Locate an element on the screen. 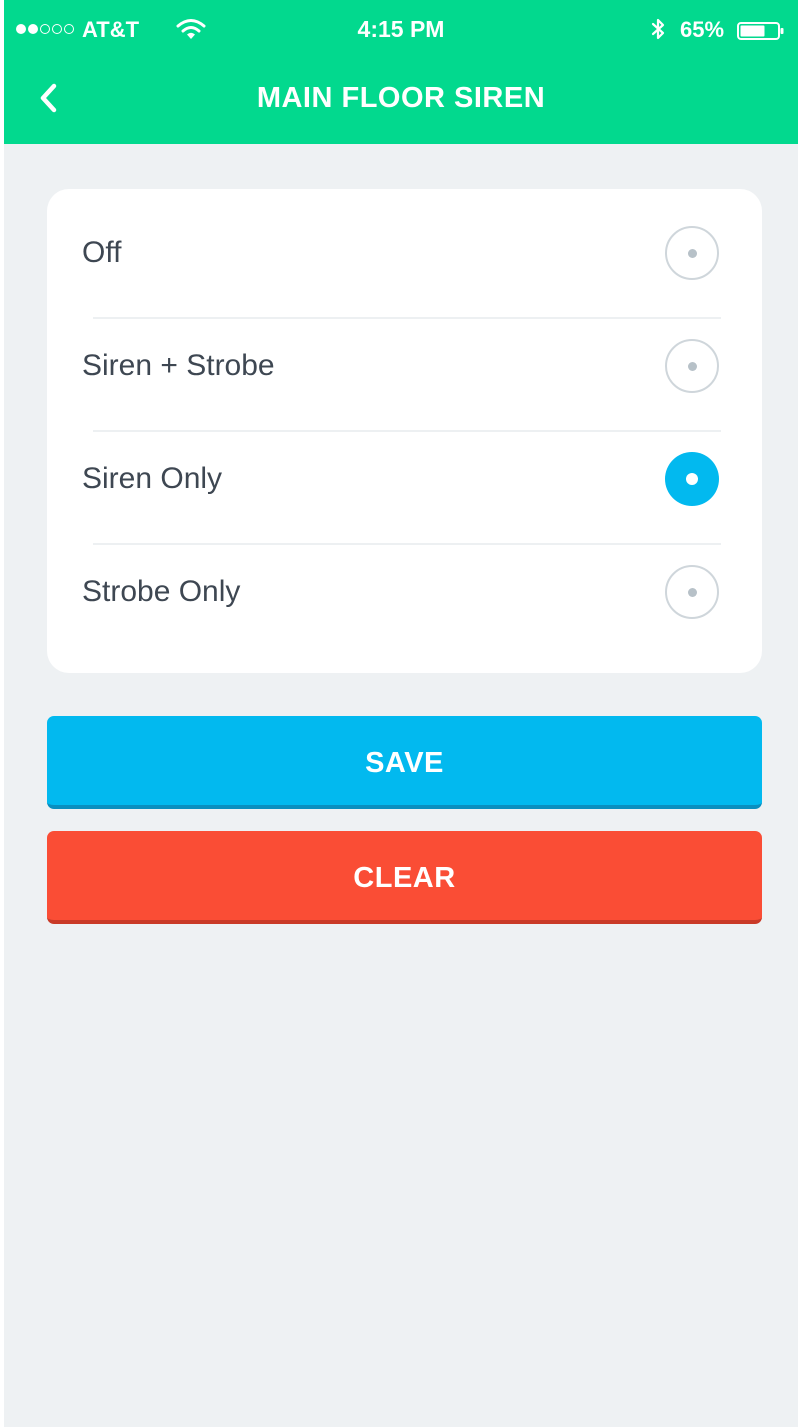 This screenshot has height=1427, width=798. option-strobe-only: Strobe Only is located at coordinates (404, 584).